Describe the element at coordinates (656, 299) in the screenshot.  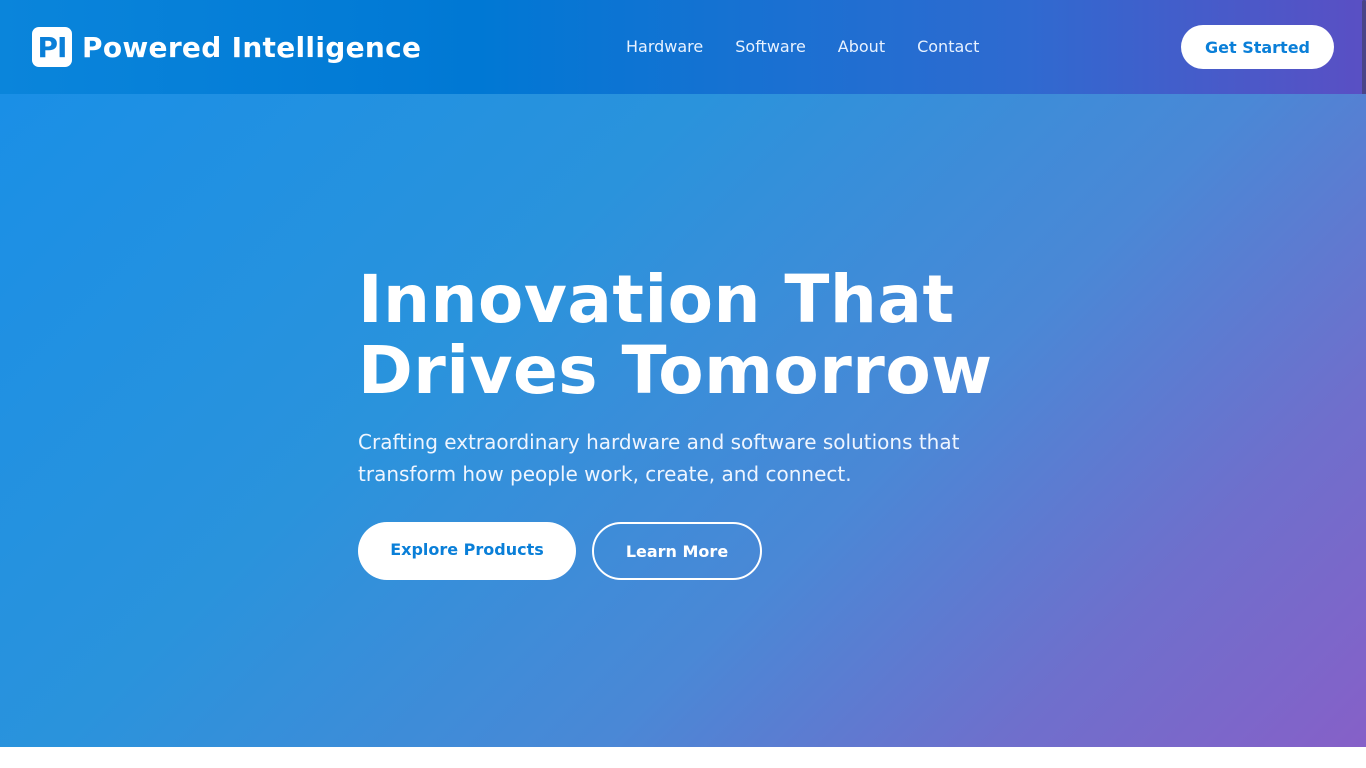
I see `hero-title-line1: Innovation That` at that location.